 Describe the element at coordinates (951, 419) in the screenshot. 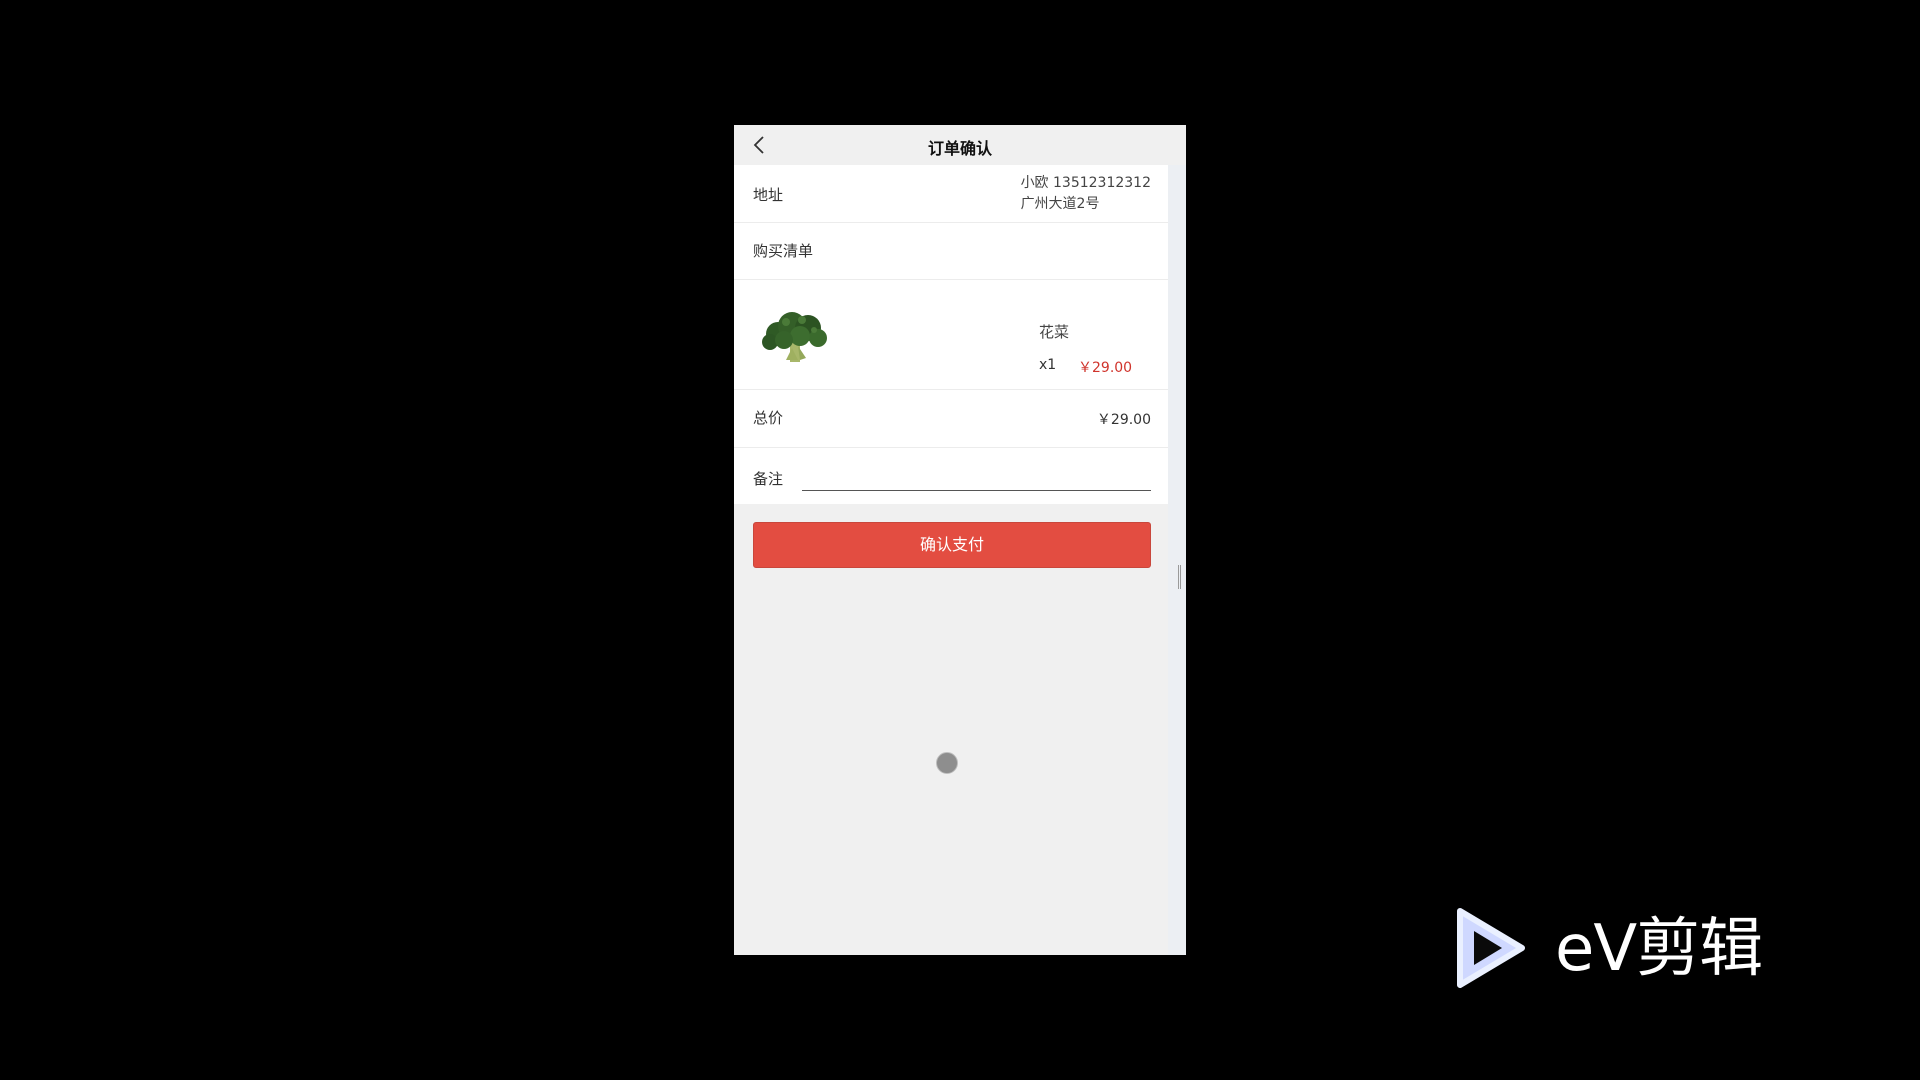

I see `total-row: 总价 ￥29.00` at that location.